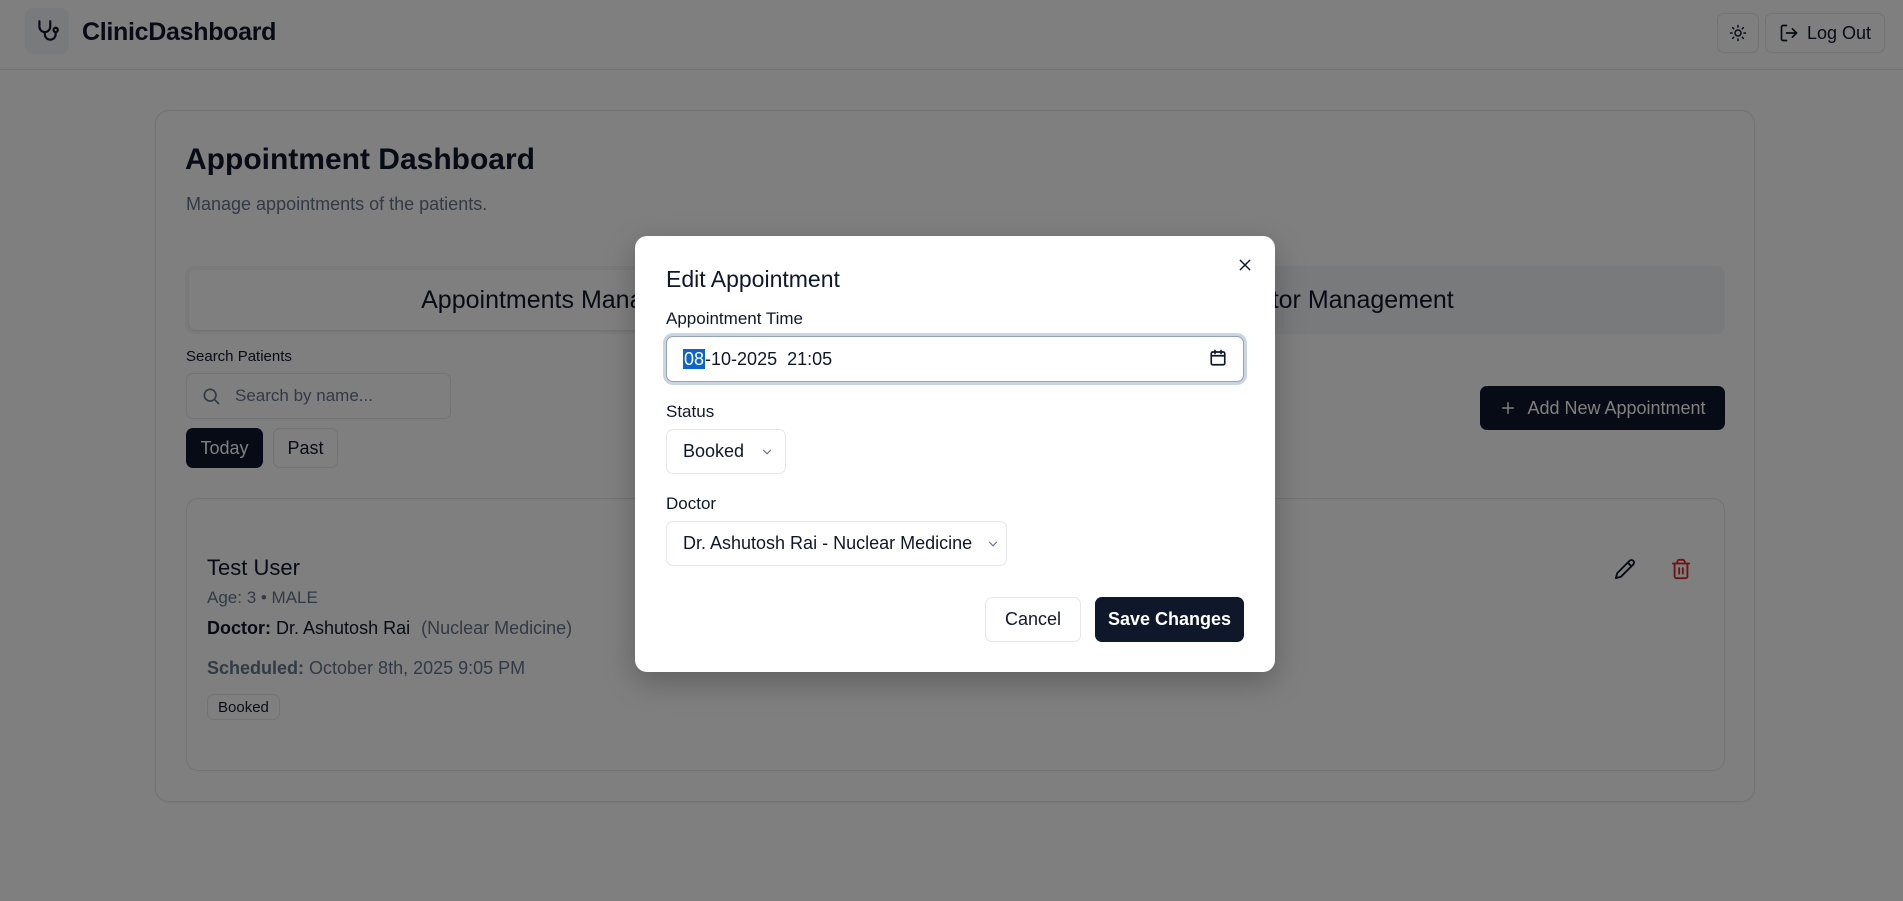 This screenshot has height=901, width=1903. I want to click on appointment-time-value: 08-10-2025 21:05, so click(757, 359).